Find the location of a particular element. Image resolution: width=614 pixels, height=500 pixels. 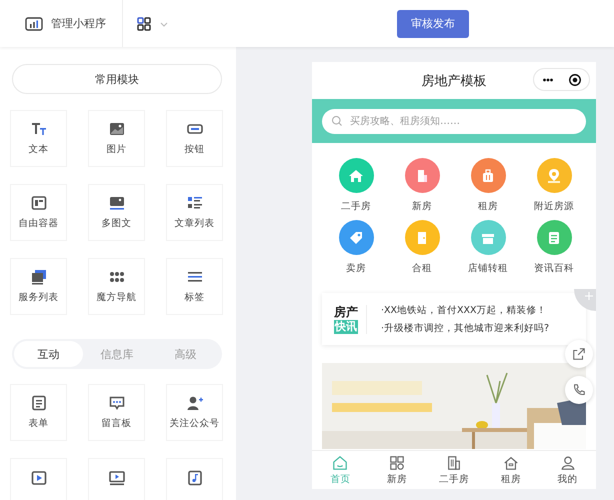

tile-label: 多图文 is located at coordinates (117, 223).